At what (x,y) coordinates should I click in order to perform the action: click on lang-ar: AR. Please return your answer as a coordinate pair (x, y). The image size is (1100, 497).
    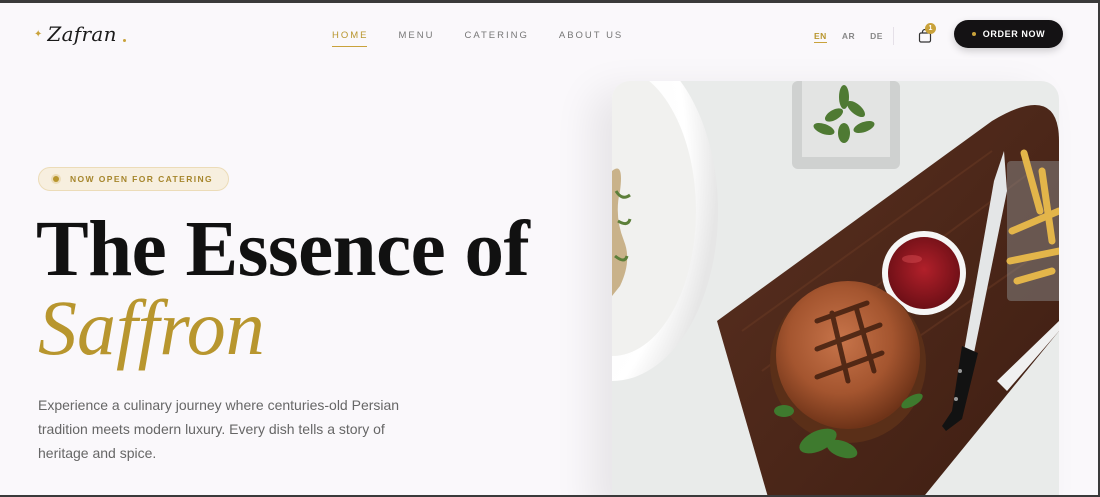
    Looking at the image, I should click on (848, 37).